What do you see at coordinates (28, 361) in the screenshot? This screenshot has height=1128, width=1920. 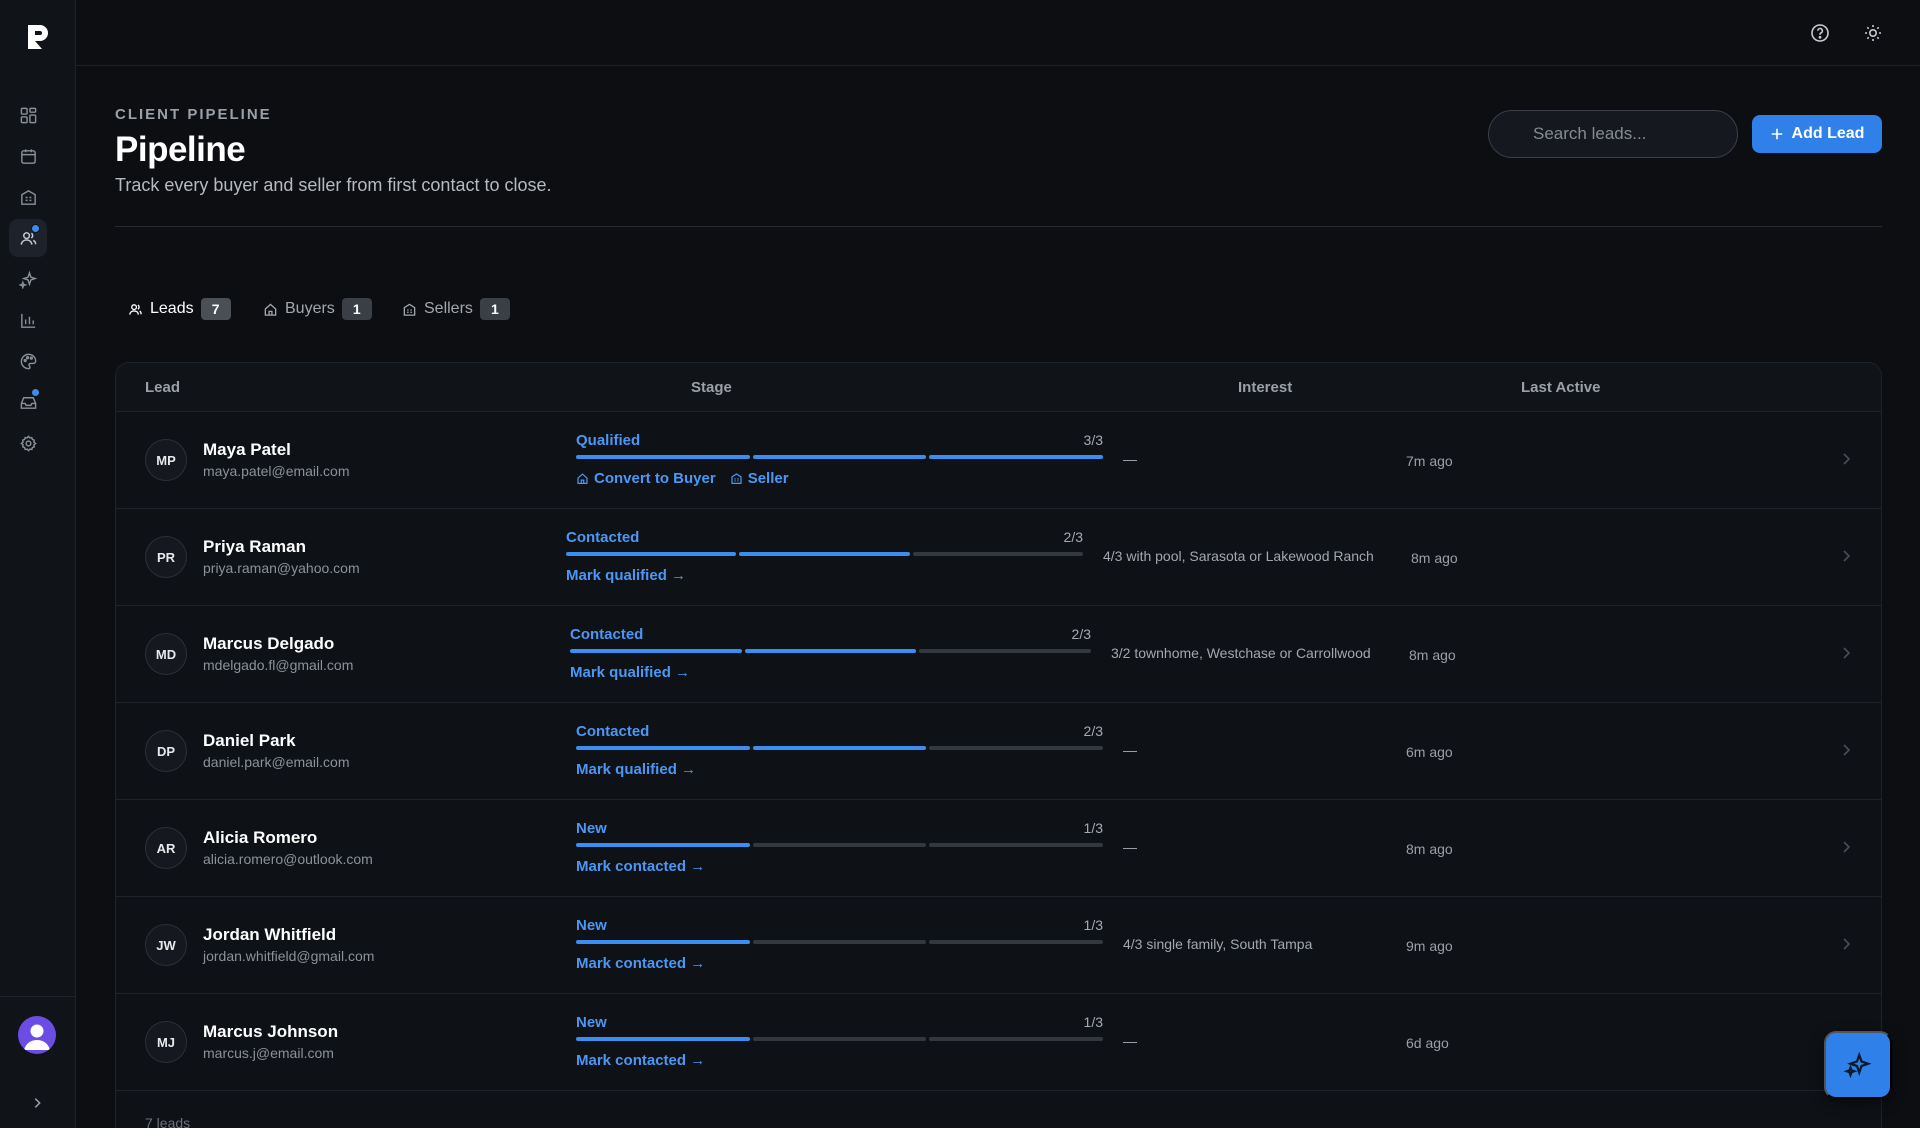 I see `nav-branding` at bounding box center [28, 361].